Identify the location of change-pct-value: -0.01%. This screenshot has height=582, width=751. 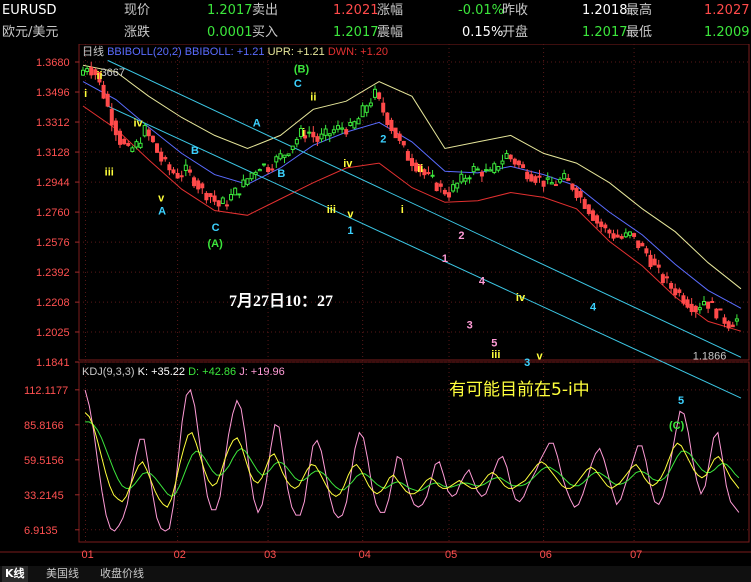
(481, 10).